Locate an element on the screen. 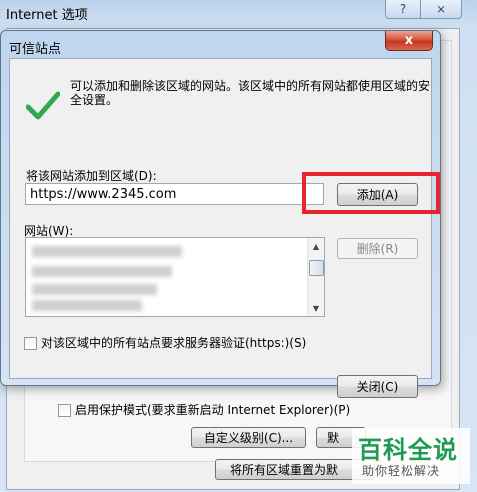 Image resolution: width=477 pixels, height=492 pixels. protected-mode-row: 启用保护模式(要求重新启动 Internet Explorer)(P) is located at coordinates (204, 409).